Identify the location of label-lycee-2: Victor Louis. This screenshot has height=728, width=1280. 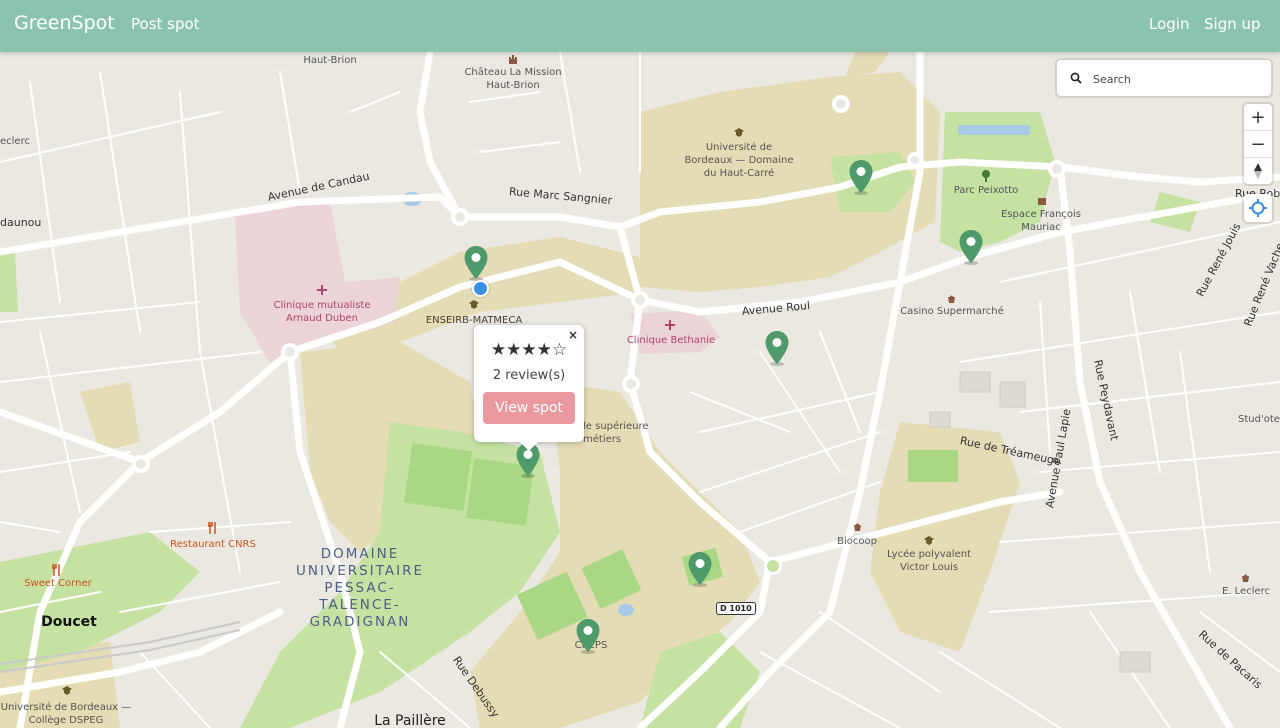
(929, 567).